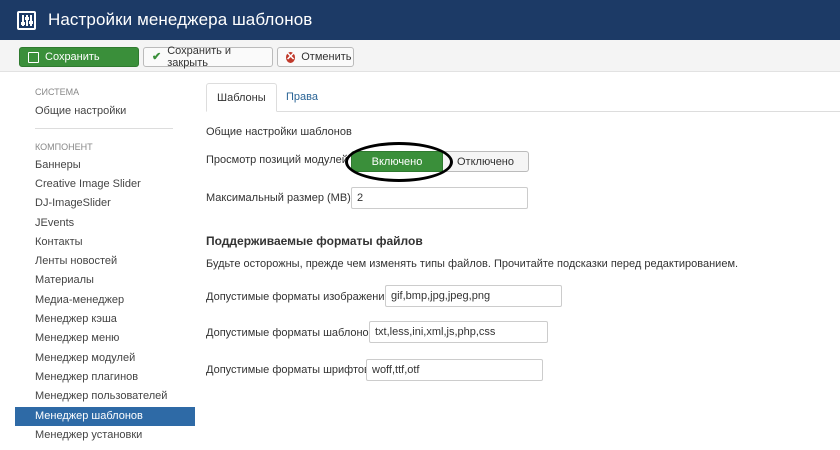 This screenshot has width=840, height=450. I want to click on edit-icon, so click(33, 57).